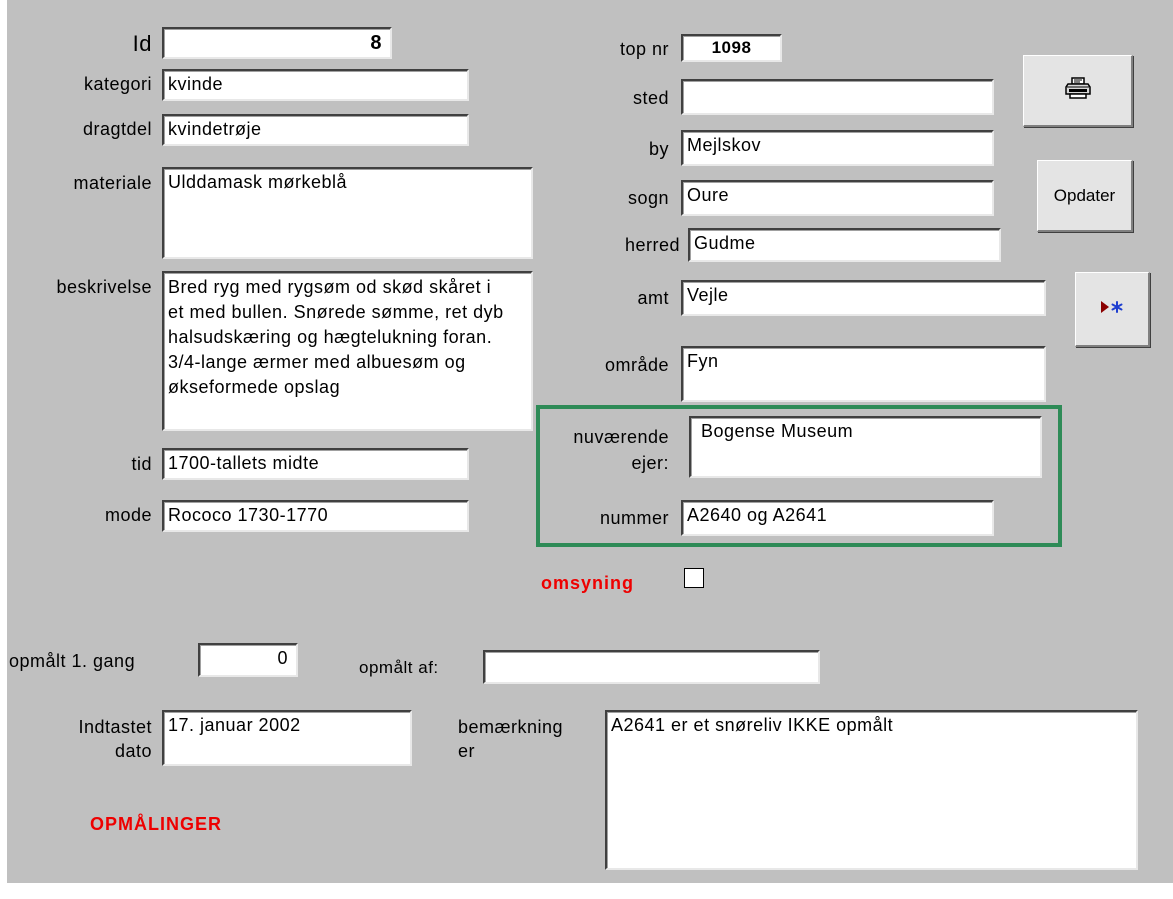 Image resolution: width=1173 pixels, height=899 pixels. What do you see at coordinates (399, 667) in the screenshot?
I see `opmaalt-af-label: opmålt af:` at bounding box center [399, 667].